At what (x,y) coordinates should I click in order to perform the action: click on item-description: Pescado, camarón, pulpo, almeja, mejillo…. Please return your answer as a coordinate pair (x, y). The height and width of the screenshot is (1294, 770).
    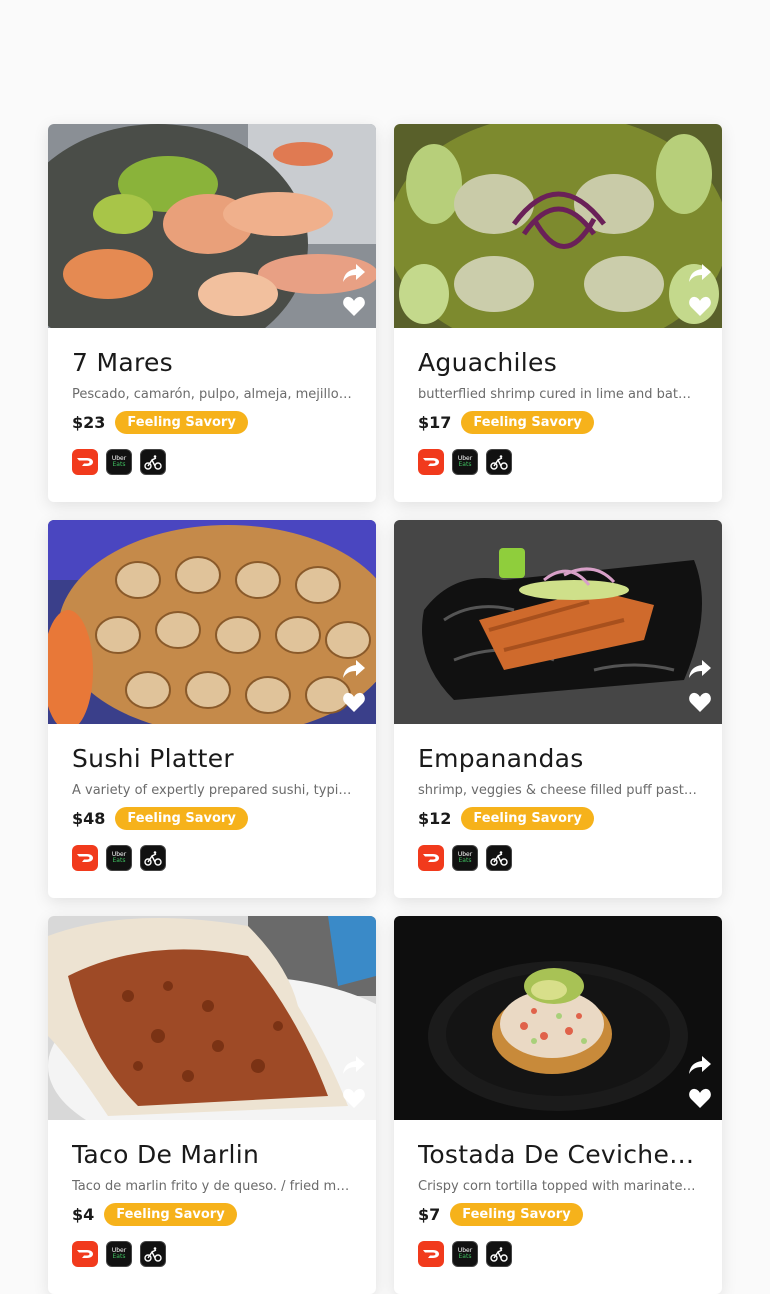
    Looking at the image, I should click on (212, 394).